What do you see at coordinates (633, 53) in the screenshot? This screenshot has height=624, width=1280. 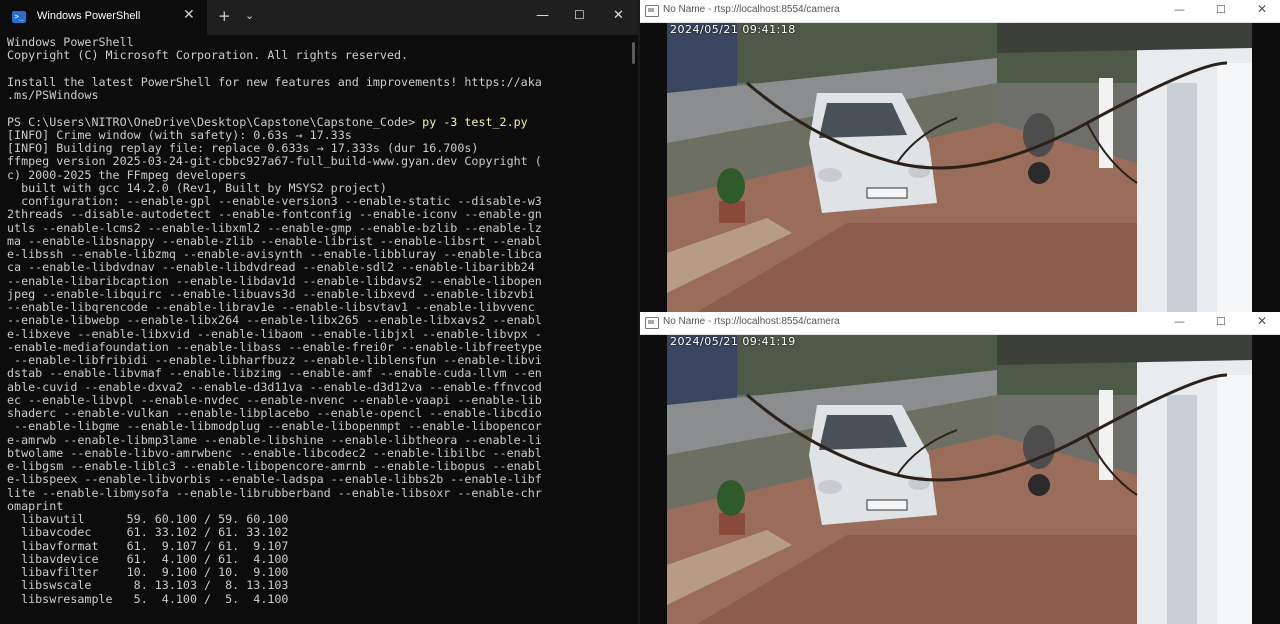 I see `terminal-scrollbar` at bounding box center [633, 53].